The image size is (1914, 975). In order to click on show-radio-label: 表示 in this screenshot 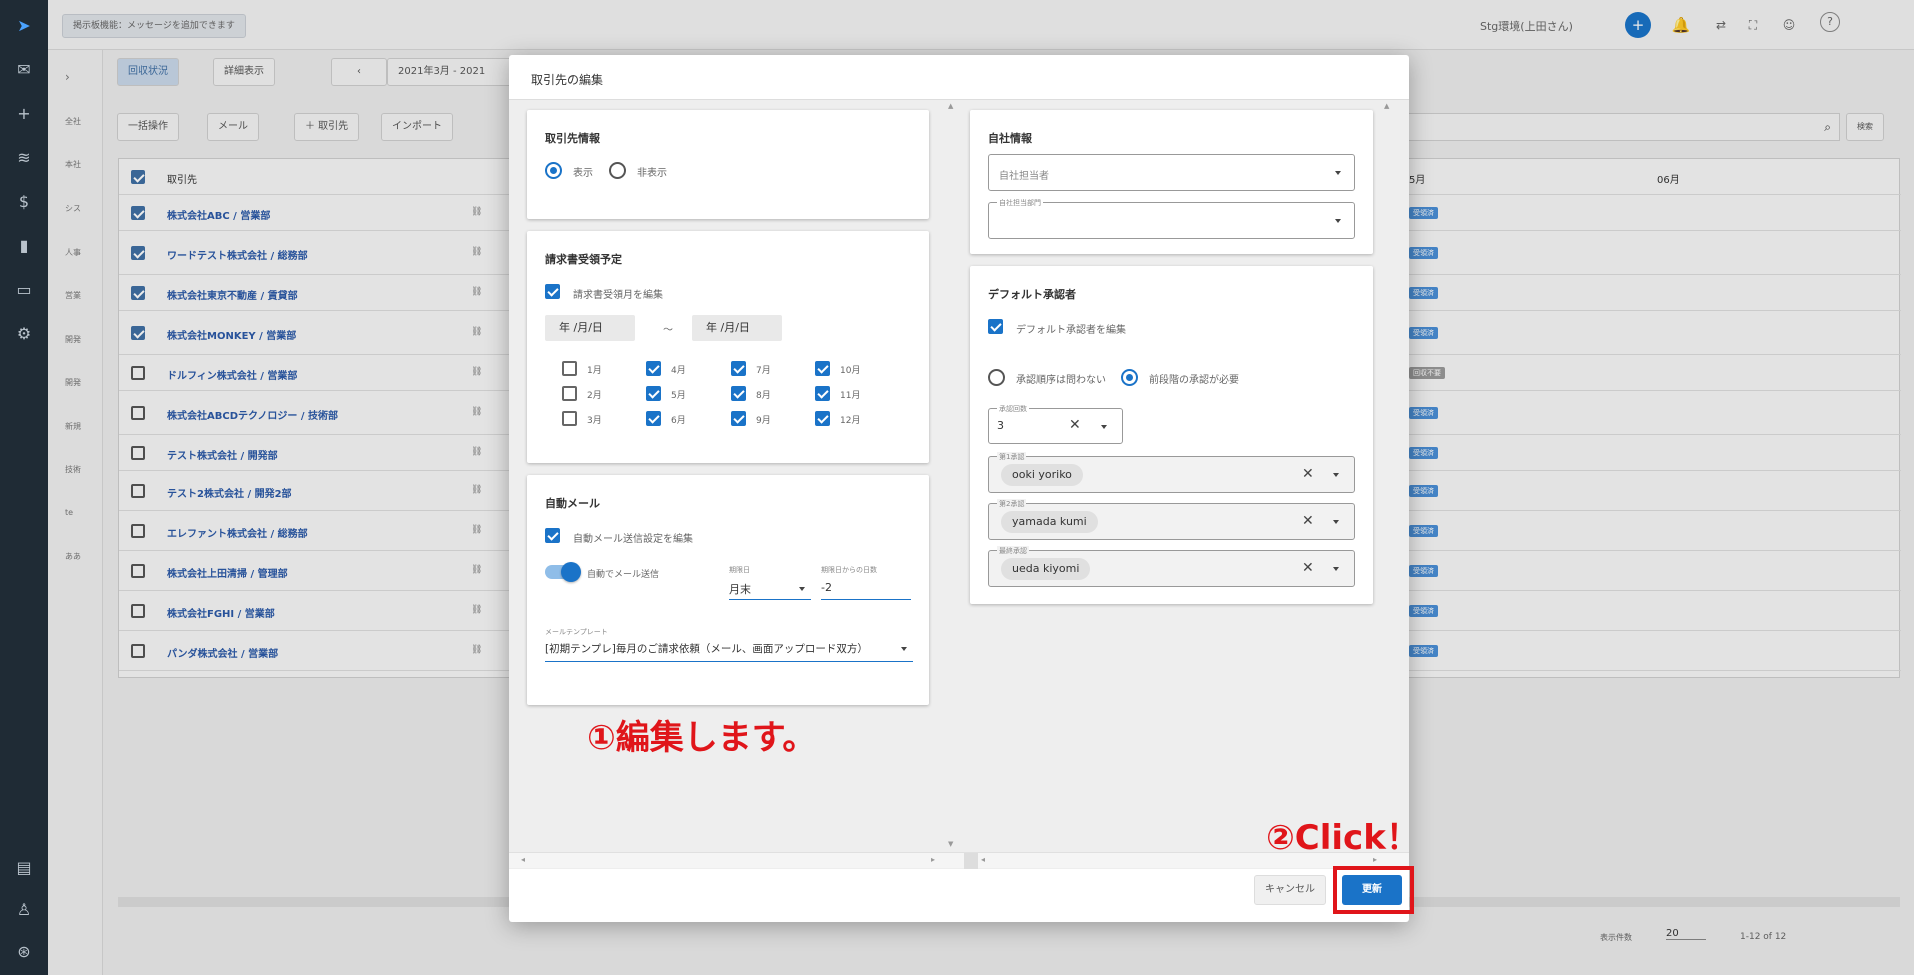, I will do `click(583, 173)`.